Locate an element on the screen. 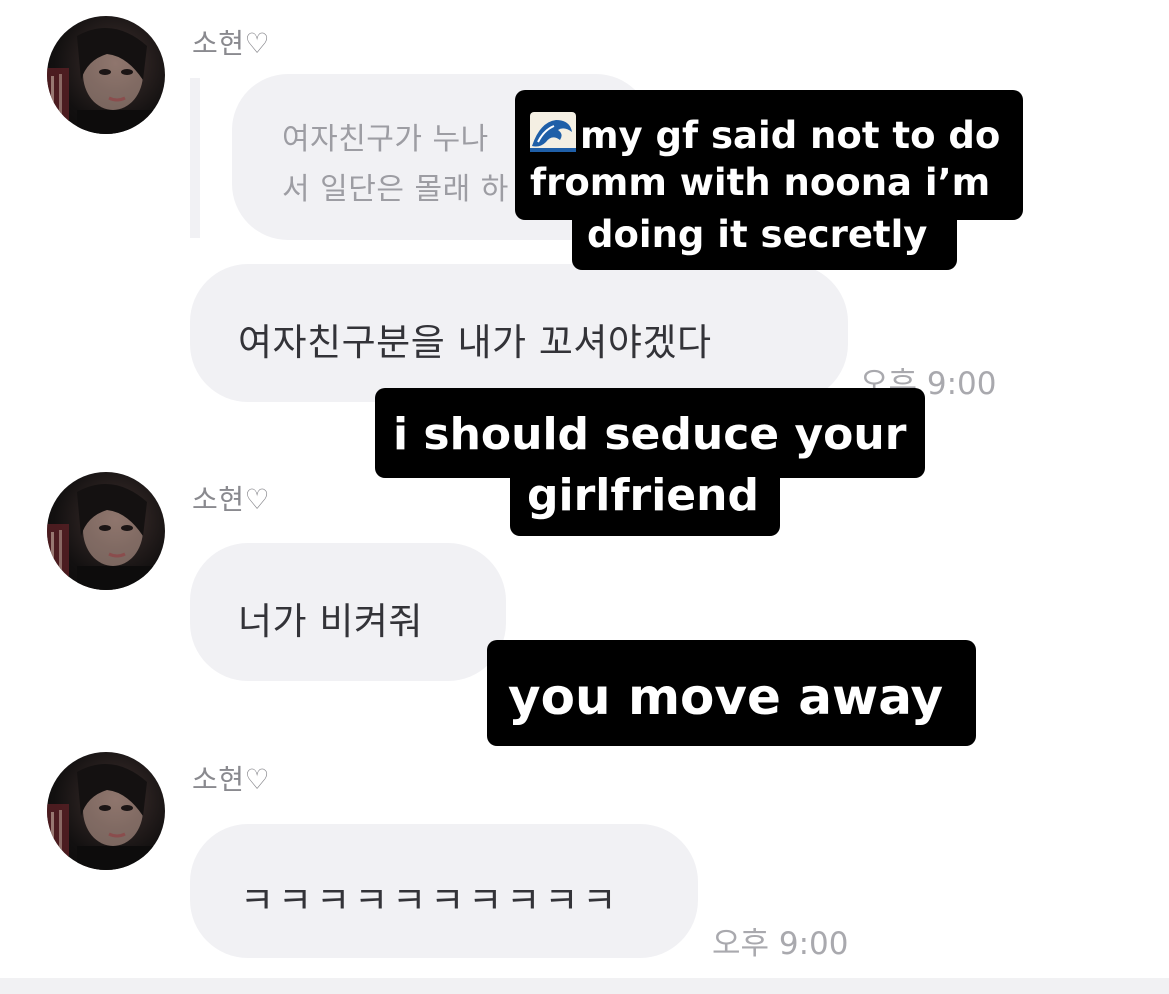  caption-line: my gf said not to do is located at coordinates (765, 133).